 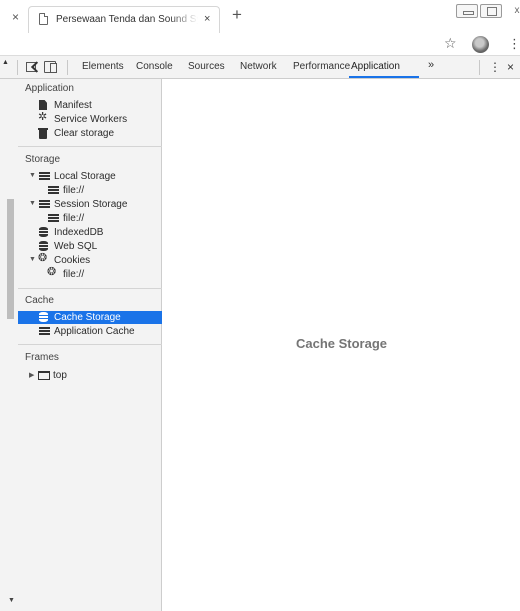 I want to click on maximize-button, so click(x=491, y=11).